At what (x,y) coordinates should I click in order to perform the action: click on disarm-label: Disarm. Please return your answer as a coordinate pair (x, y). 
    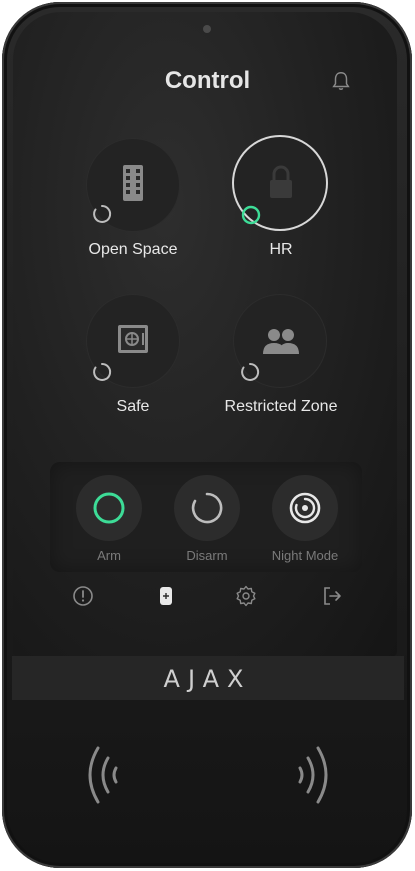
    Looking at the image, I should click on (207, 555).